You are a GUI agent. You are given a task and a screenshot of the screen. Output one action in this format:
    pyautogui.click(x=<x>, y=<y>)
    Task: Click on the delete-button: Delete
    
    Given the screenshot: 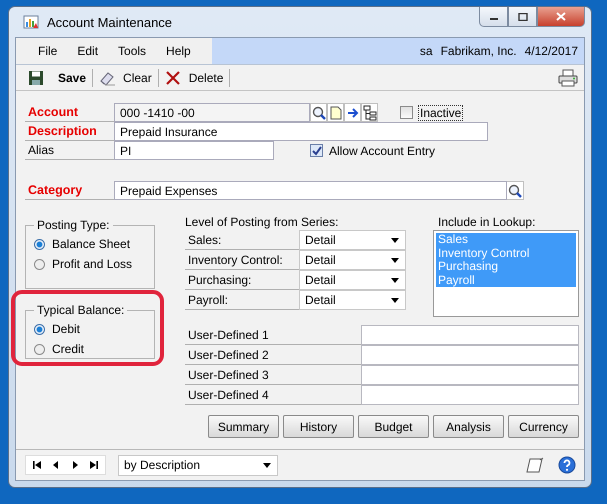 What is the action you would take?
    pyautogui.click(x=194, y=77)
    